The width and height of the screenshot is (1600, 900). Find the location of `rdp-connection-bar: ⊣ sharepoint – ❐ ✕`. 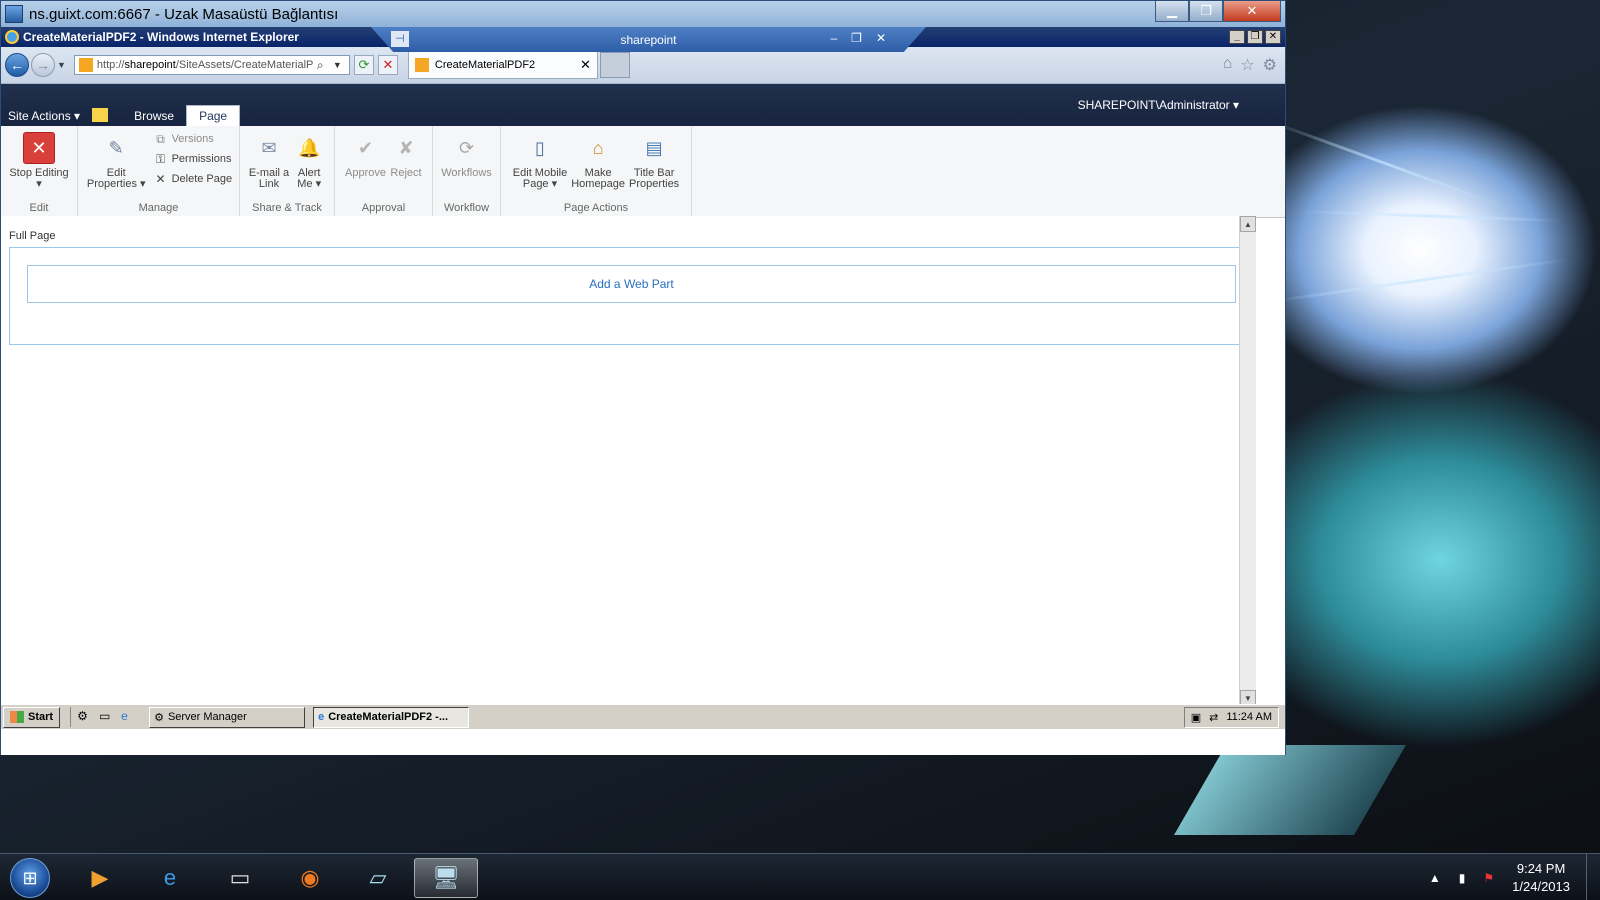

rdp-connection-bar: ⊣ sharepoint – ❐ ✕ is located at coordinates (648, 39).